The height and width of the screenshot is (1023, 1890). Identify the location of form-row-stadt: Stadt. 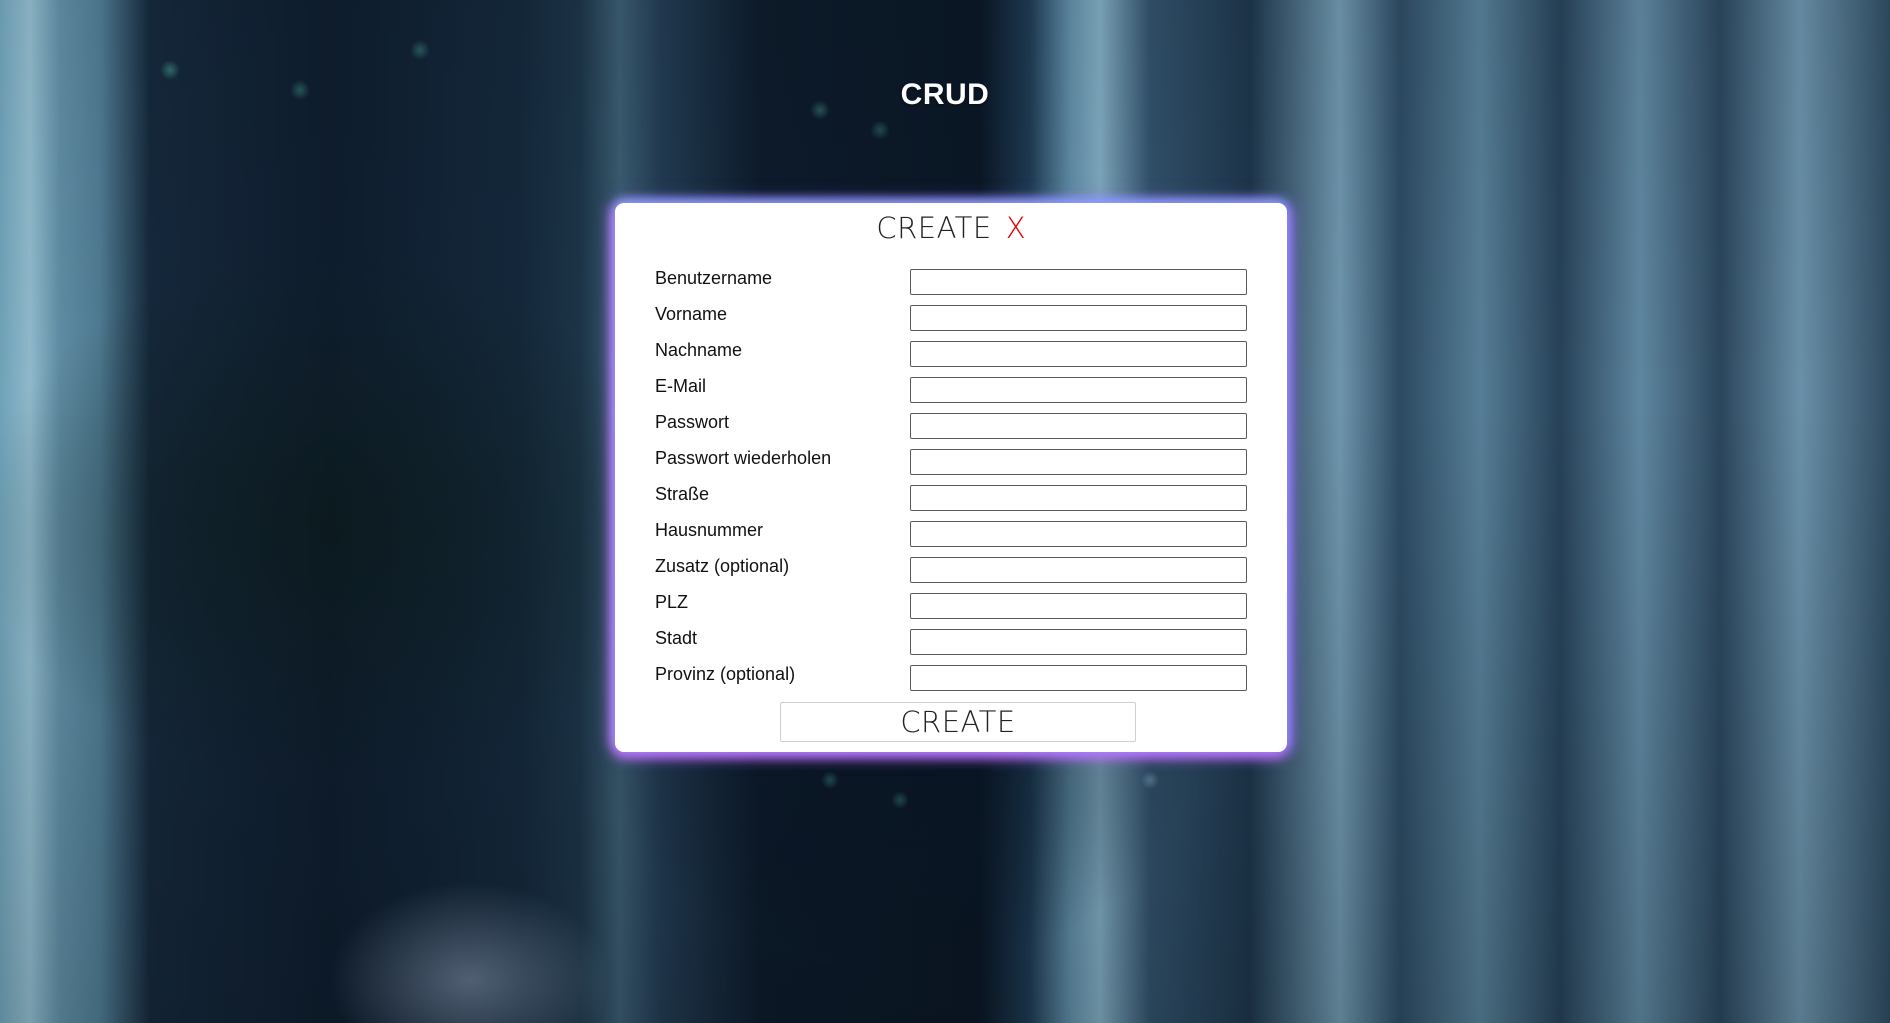
(951, 643).